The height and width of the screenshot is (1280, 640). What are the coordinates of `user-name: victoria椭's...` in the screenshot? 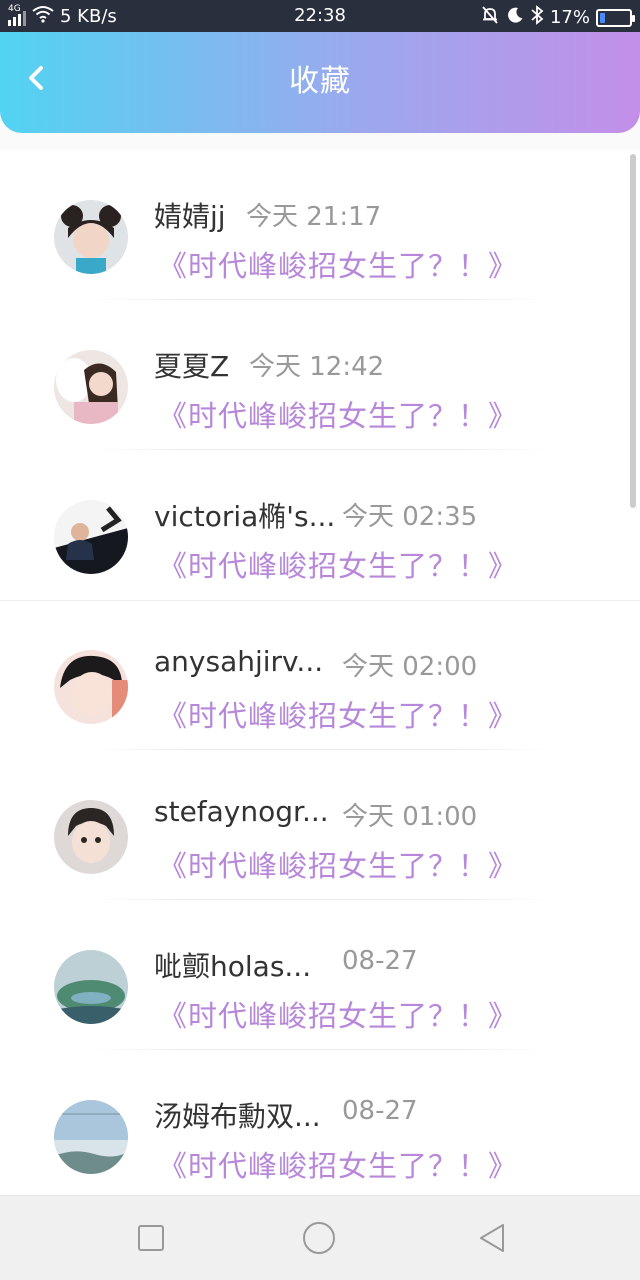 It's located at (244, 515).